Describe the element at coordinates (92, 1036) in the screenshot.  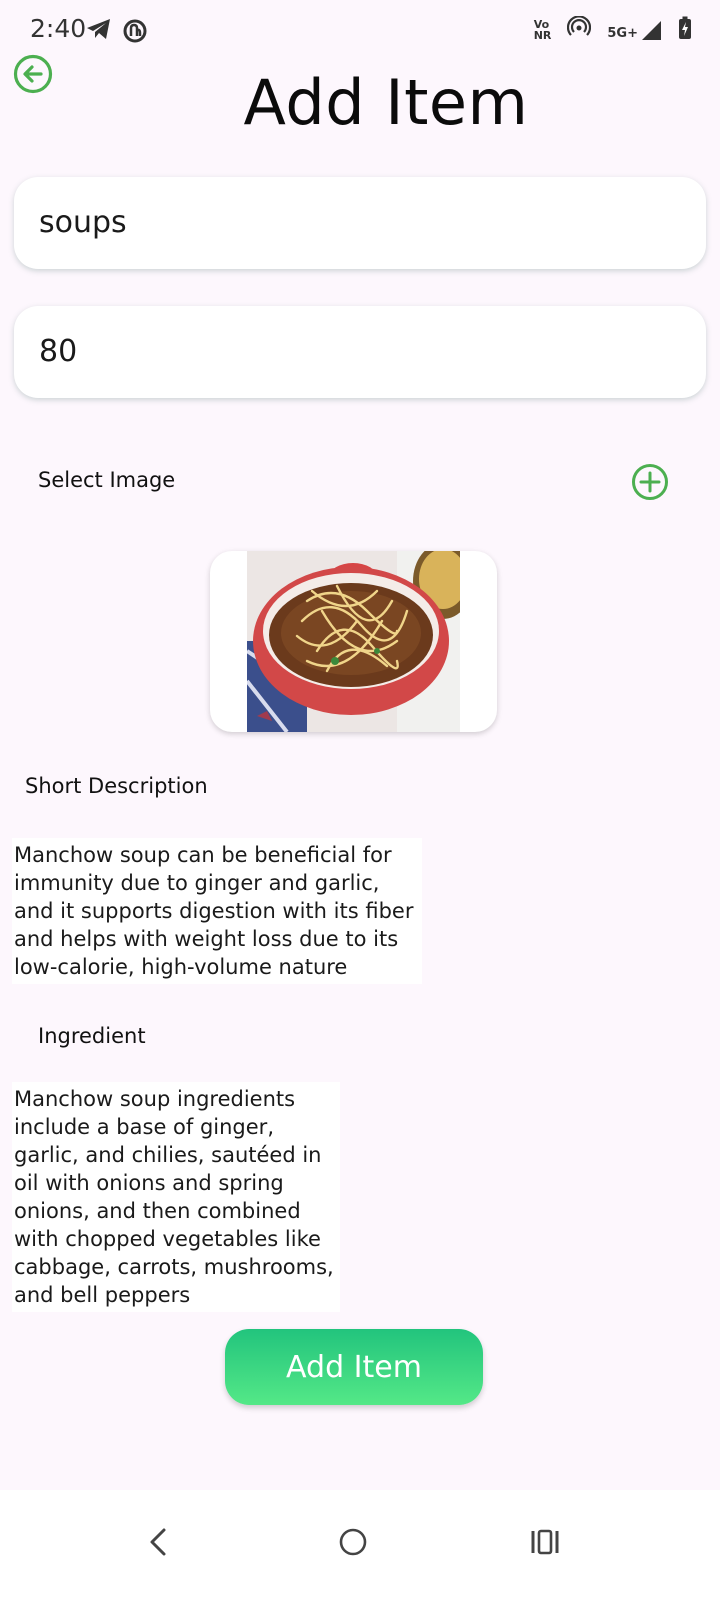
I see `ingredient-label: Ingredient` at that location.